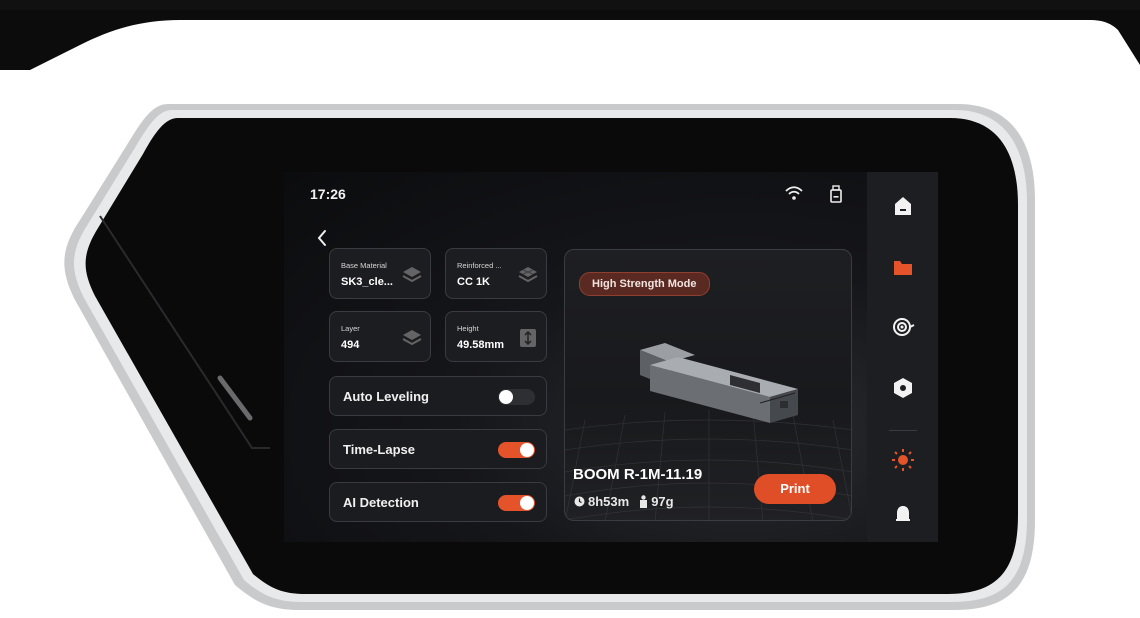 The height and width of the screenshot is (618, 1140). Describe the element at coordinates (579, 501) in the screenshot. I see `clock-icon` at that location.